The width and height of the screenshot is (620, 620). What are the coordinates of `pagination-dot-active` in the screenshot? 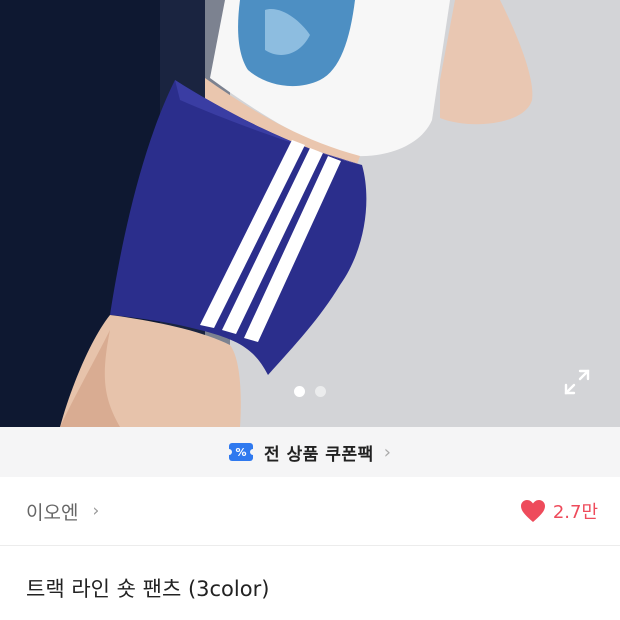 It's located at (299, 391).